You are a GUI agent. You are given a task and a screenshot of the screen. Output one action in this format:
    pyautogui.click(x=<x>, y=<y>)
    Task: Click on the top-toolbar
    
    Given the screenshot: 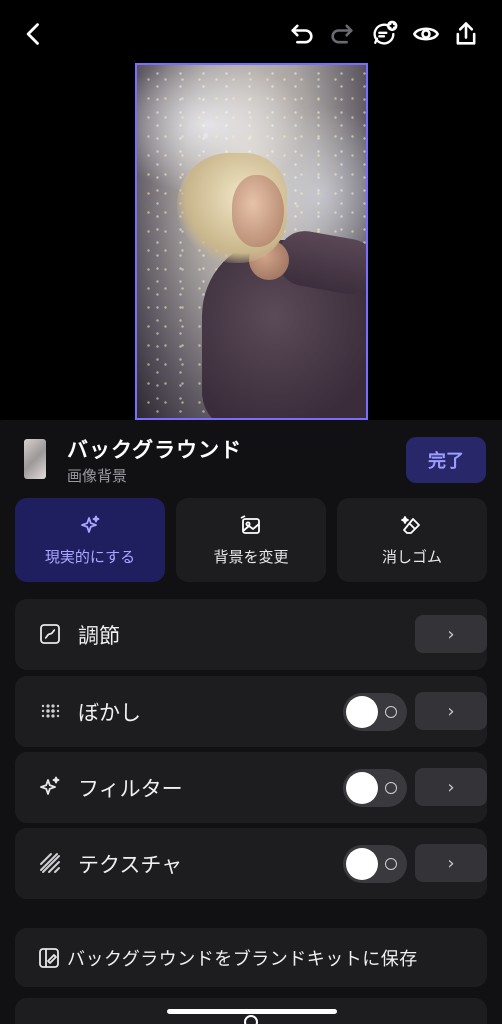 What is the action you would take?
    pyautogui.click(x=251, y=32)
    